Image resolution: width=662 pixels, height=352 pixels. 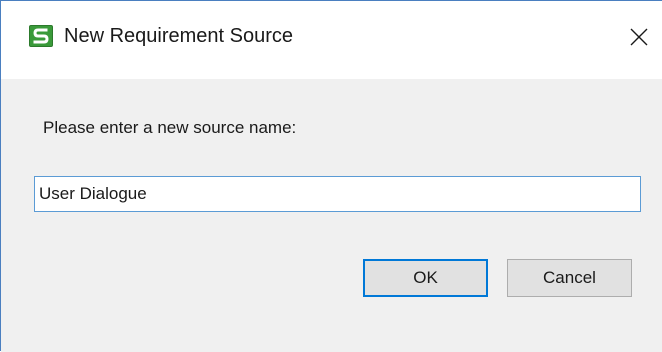 I want to click on ok-button: OK, so click(x=425, y=278).